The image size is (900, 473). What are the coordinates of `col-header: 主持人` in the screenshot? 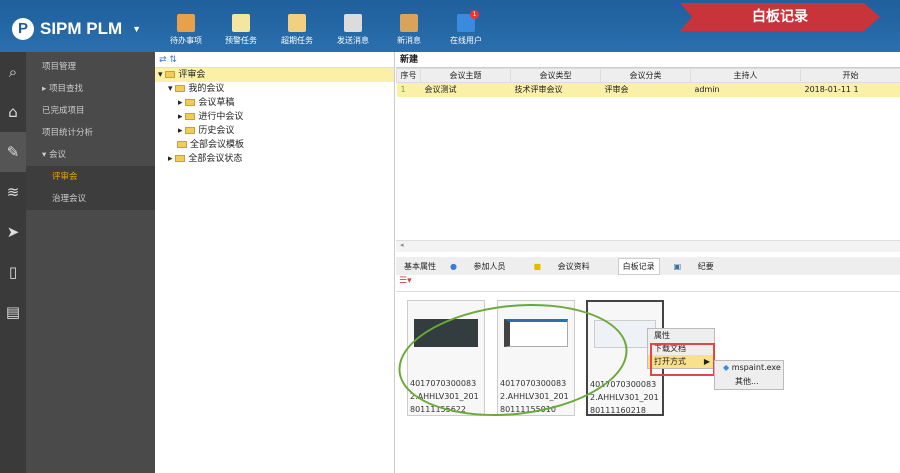 It's located at (745, 75).